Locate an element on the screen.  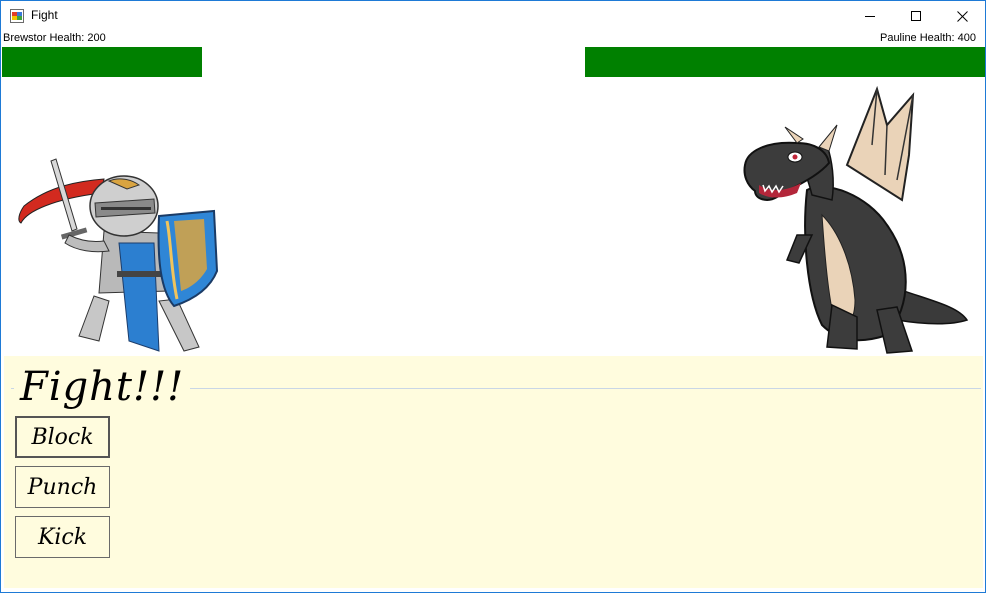
player-health-bar is located at coordinates (102, 62).